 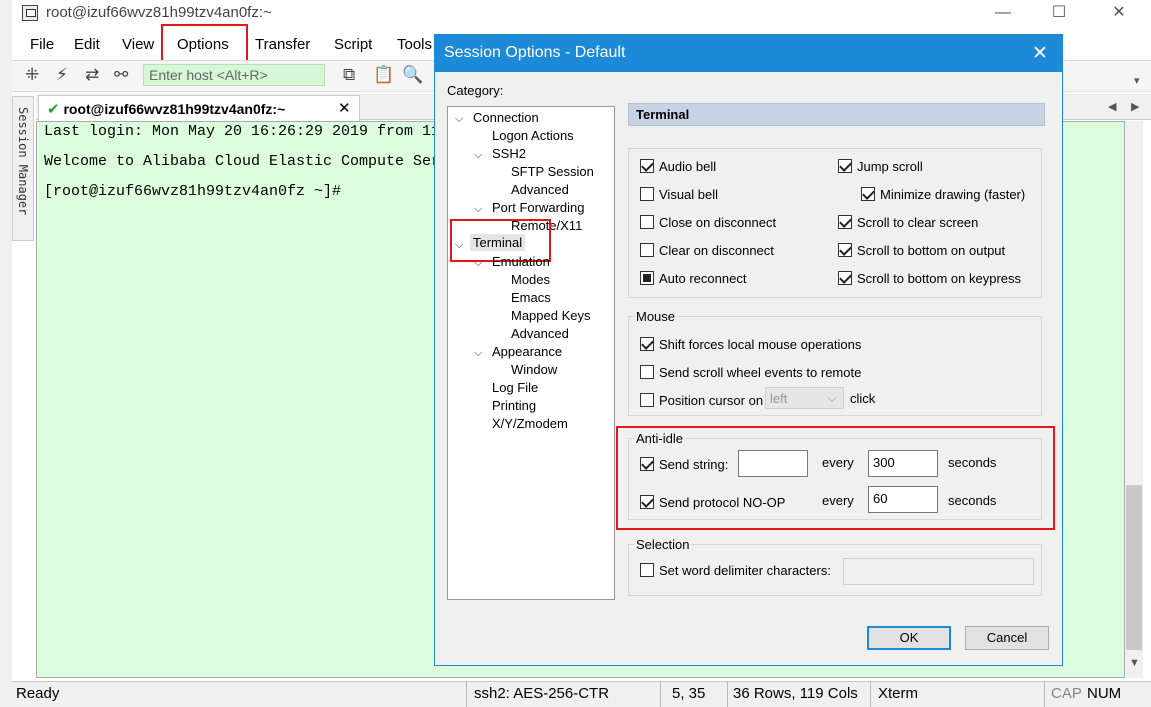 I want to click on tab-scroll-left-icon: ◀, so click(x=1112, y=106).